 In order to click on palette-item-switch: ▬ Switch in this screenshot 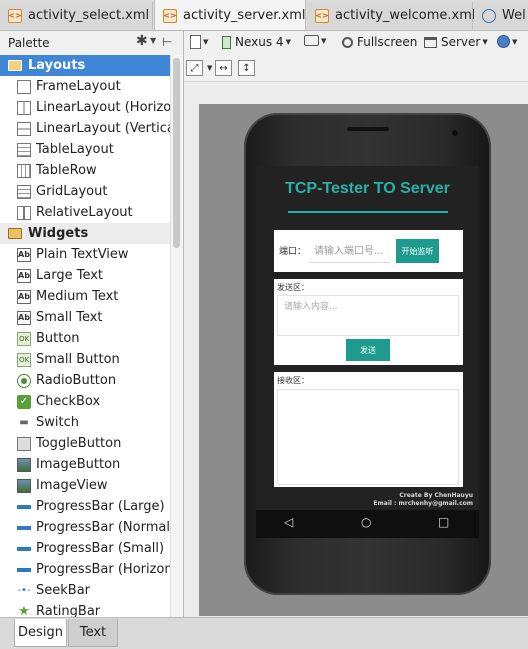, I will do `click(85, 422)`.